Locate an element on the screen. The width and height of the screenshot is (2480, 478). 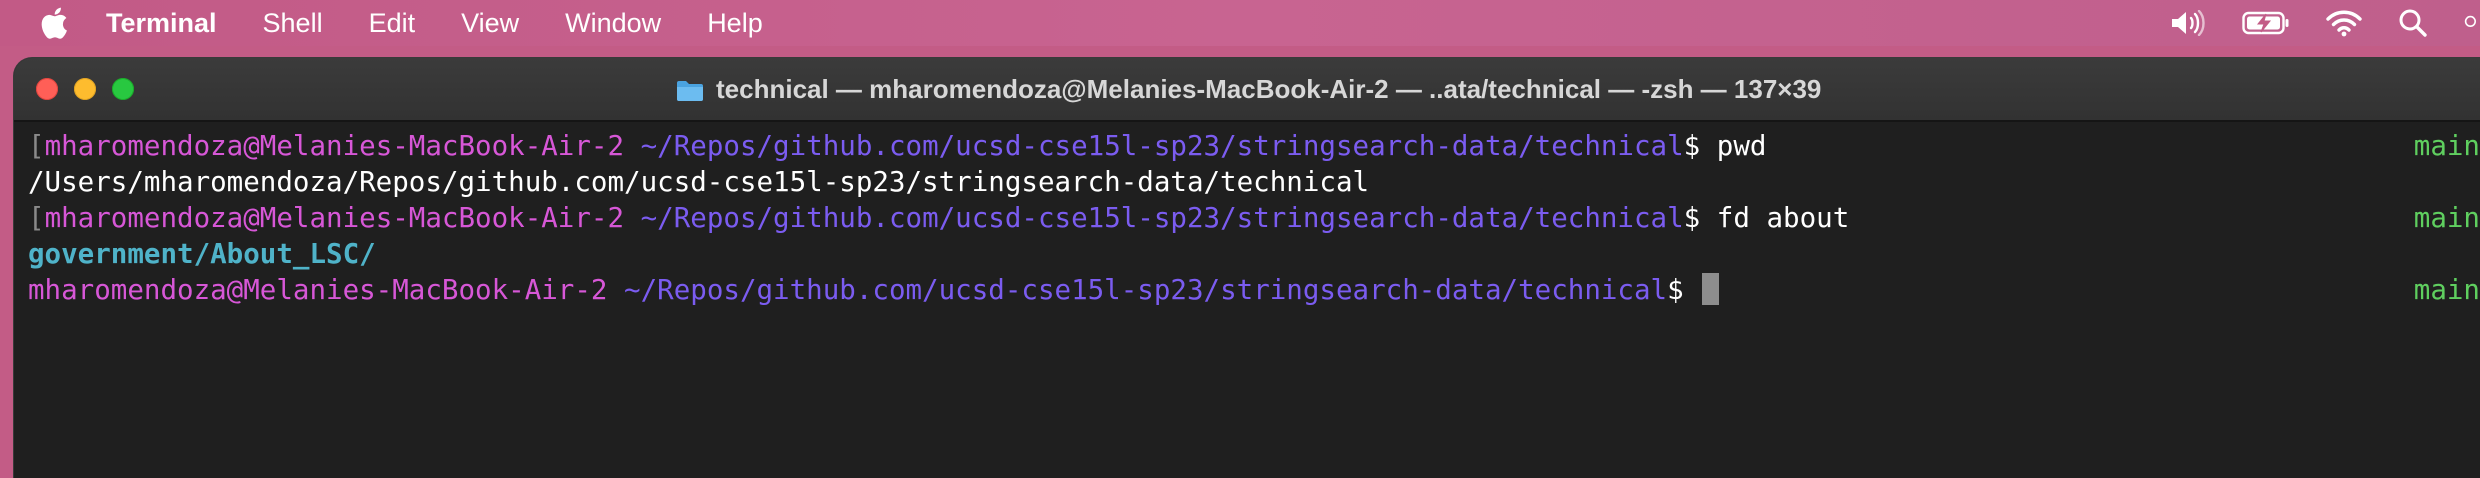
apple-logo-icon is located at coordinates (54, 23).